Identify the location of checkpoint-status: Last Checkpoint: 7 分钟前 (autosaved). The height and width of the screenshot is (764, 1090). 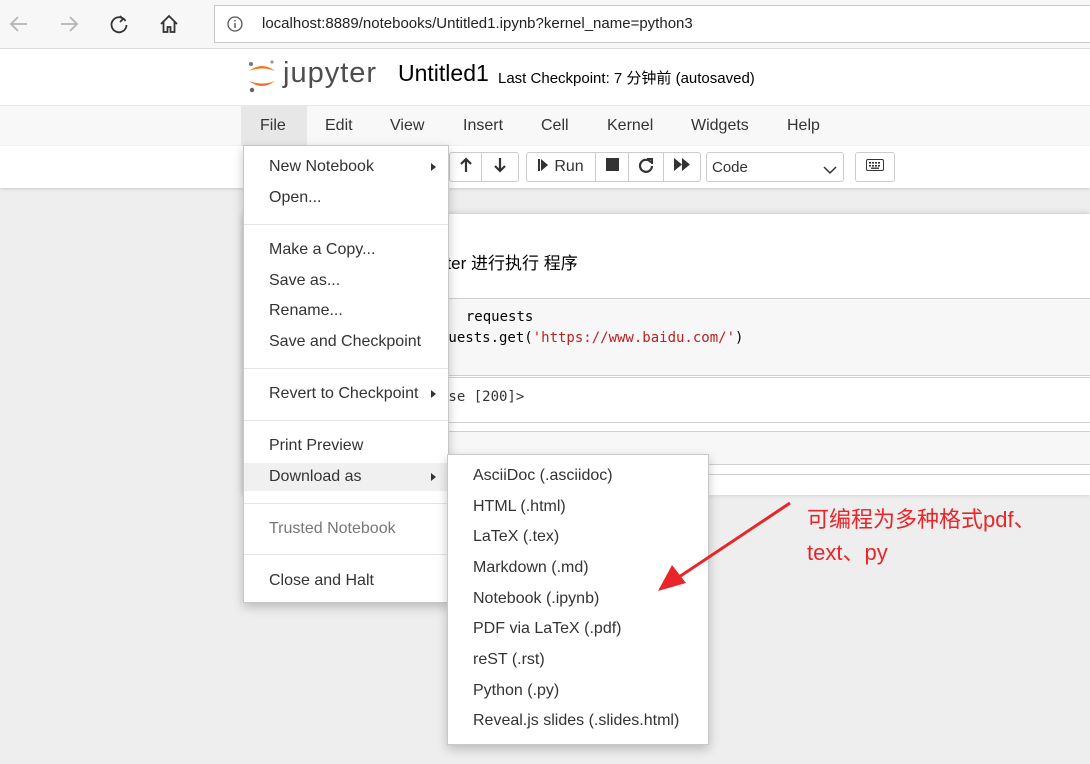
(626, 78).